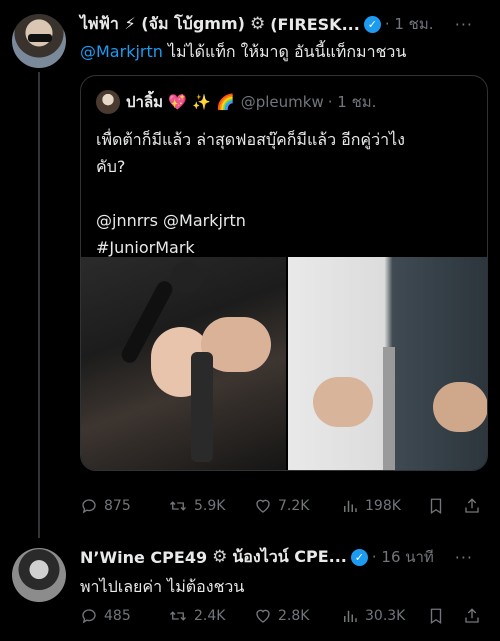 This screenshot has width=500, height=641. What do you see at coordinates (183, 363) in the screenshot?
I see `quoted-image-left` at bounding box center [183, 363].